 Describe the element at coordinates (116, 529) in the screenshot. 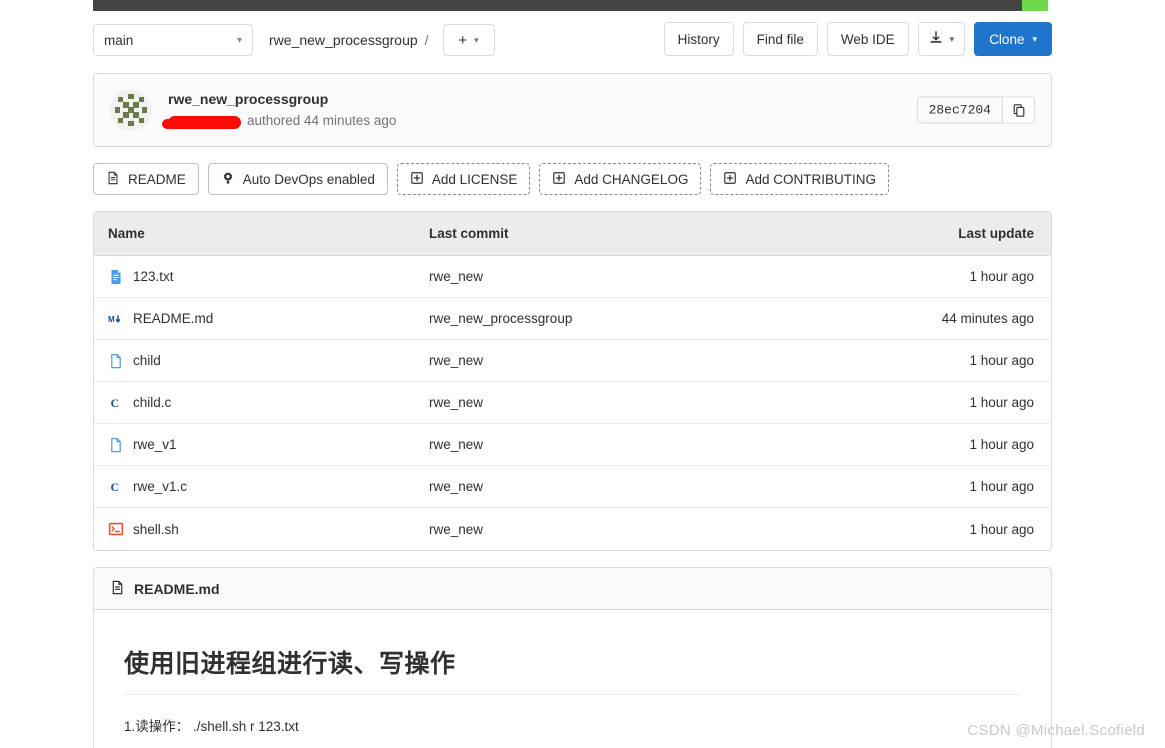

I see `shell-file-icon` at that location.